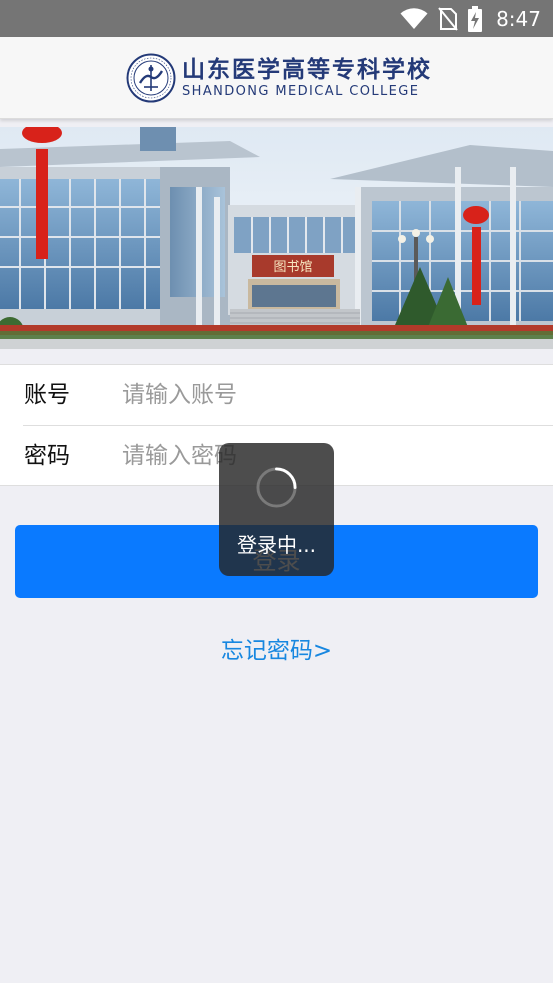 This screenshot has width=553, height=983. I want to click on account-input, so click(322, 395).